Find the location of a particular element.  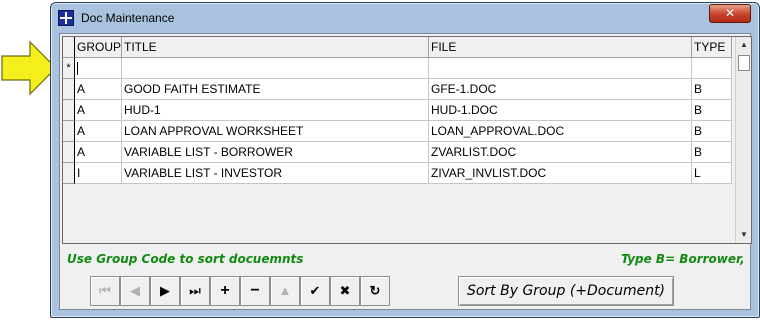

cell-title: VARIABLE LIST - BORROWER is located at coordinates (275, 152).